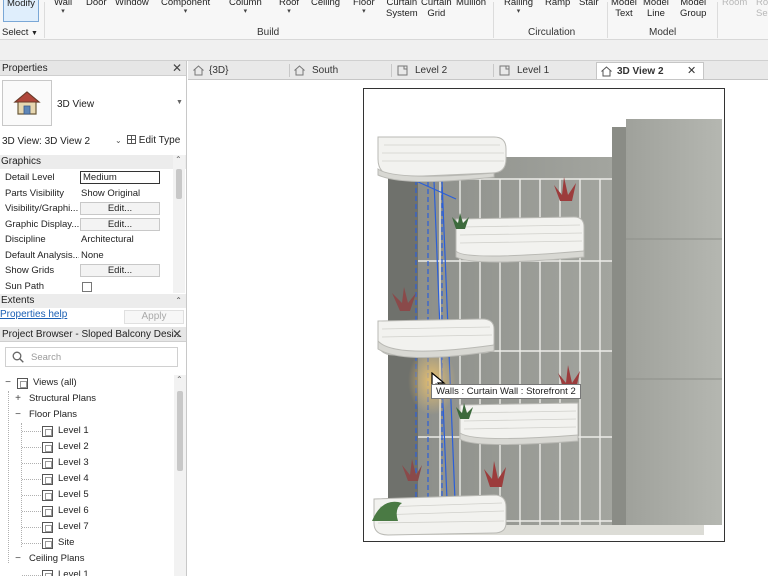 Image resolution: width=768 pixels, height=576 pixels. Describe the element at coordinates (289, 4) in the screenshot. I see `roof-label: Roof` at that location.